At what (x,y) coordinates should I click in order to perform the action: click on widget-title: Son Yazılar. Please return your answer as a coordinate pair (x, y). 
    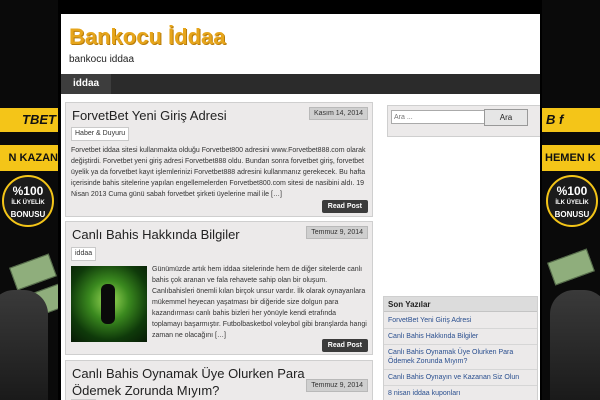
    Looking at the image, I should click on (460, 304).